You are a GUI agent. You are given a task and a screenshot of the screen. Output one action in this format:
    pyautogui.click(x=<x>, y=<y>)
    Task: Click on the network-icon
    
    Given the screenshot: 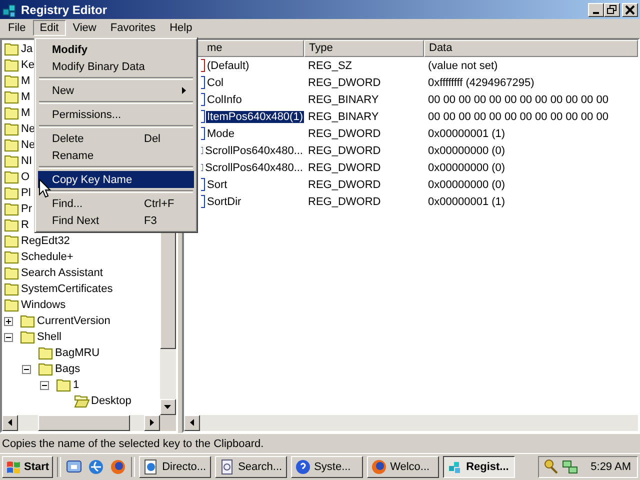 What is the action you would take?
    pyautogui.click(x=570, y=467)
    